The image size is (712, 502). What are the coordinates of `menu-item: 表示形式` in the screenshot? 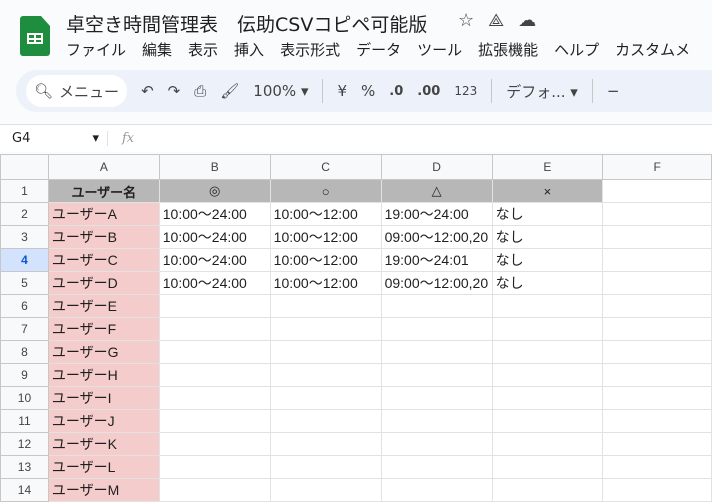 It's located at (310, 49).